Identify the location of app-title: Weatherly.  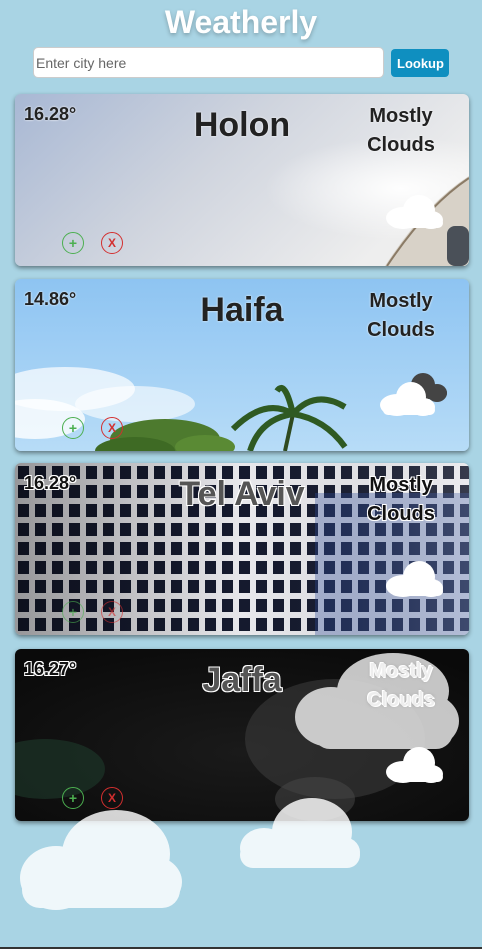
(241, 22).